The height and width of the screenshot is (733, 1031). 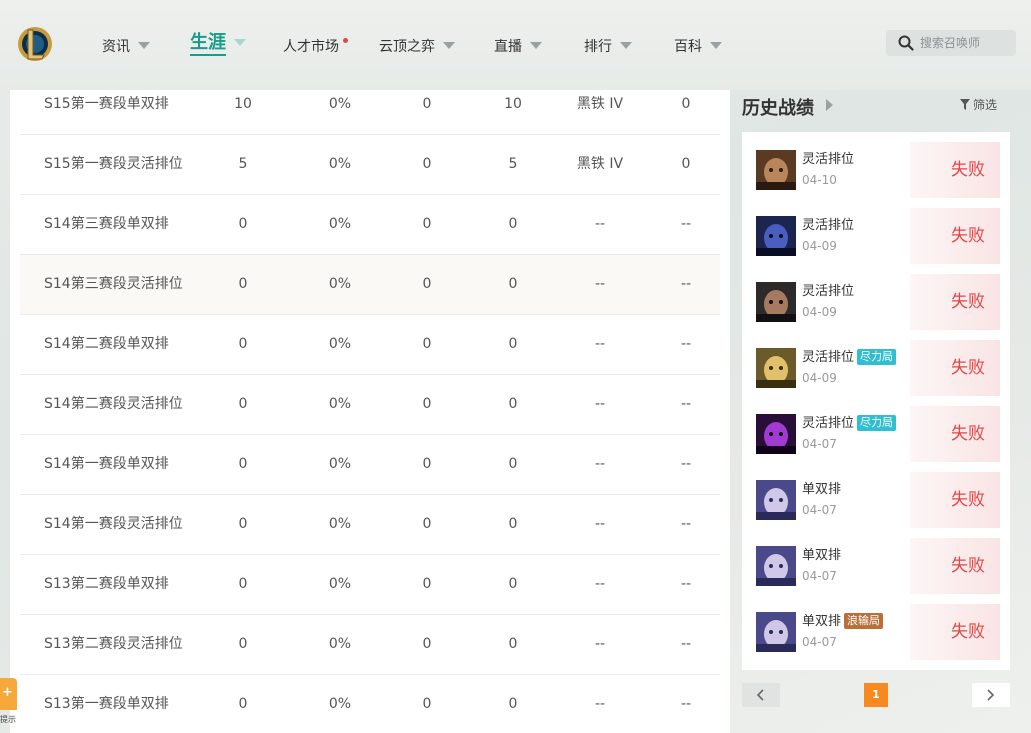 What do you see at coordinates (876, 695) in the screenshot?
I see `page-number-current: 1` at bounding box center [876, 695].